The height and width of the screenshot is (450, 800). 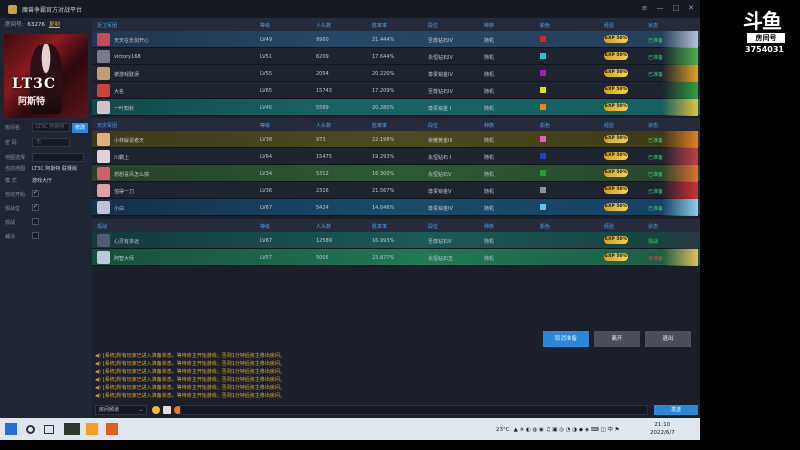 What do you see at coordinates (396, 39) in the screenshot?
I see `player-row: 天天在长剑开心 LV49 9960 21.444% 至尊钻石IV 随机 EXP 50% 已准备` at bounding box center [396, 39].